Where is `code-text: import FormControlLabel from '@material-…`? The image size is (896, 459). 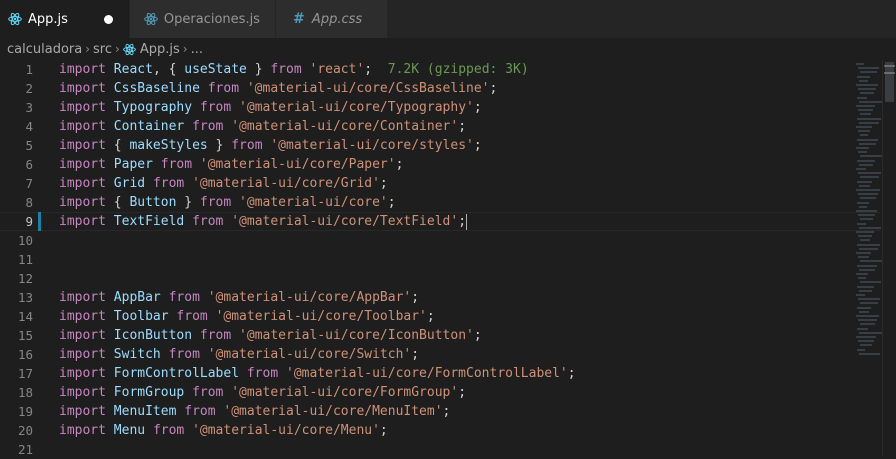
code-text: import FormControlLabel from '@material-… is located at coordinates (317, 373).